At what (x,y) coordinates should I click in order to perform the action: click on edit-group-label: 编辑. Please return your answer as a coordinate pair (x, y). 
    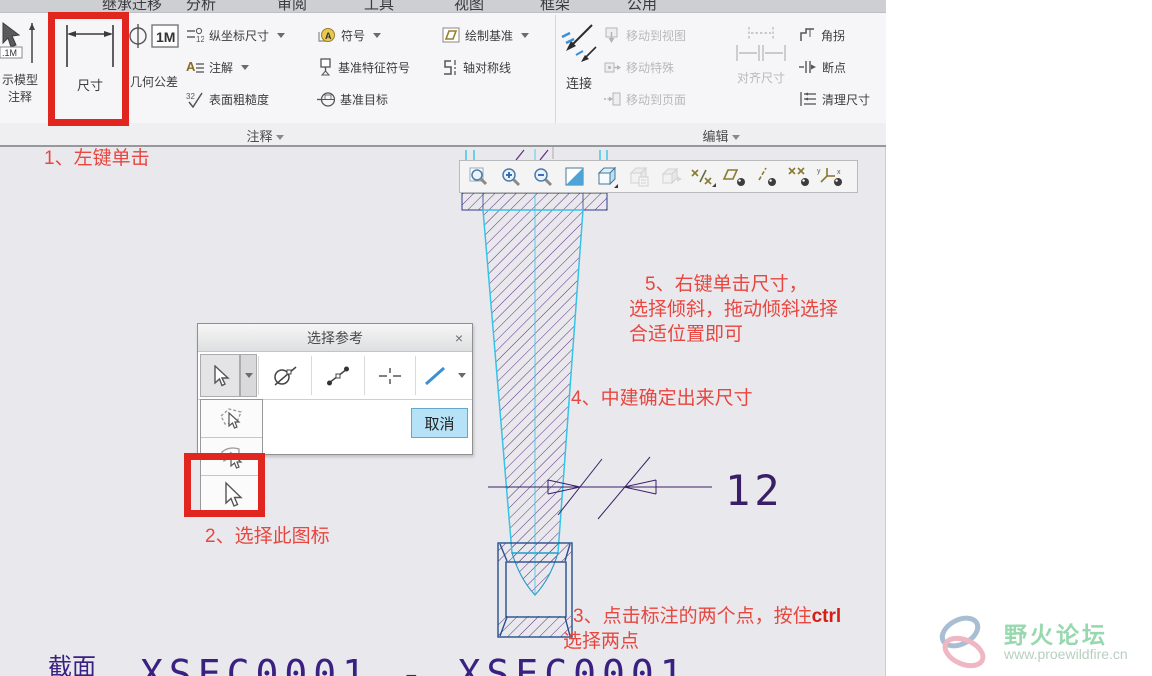
    Looking at the image, I should click on (721, 135).